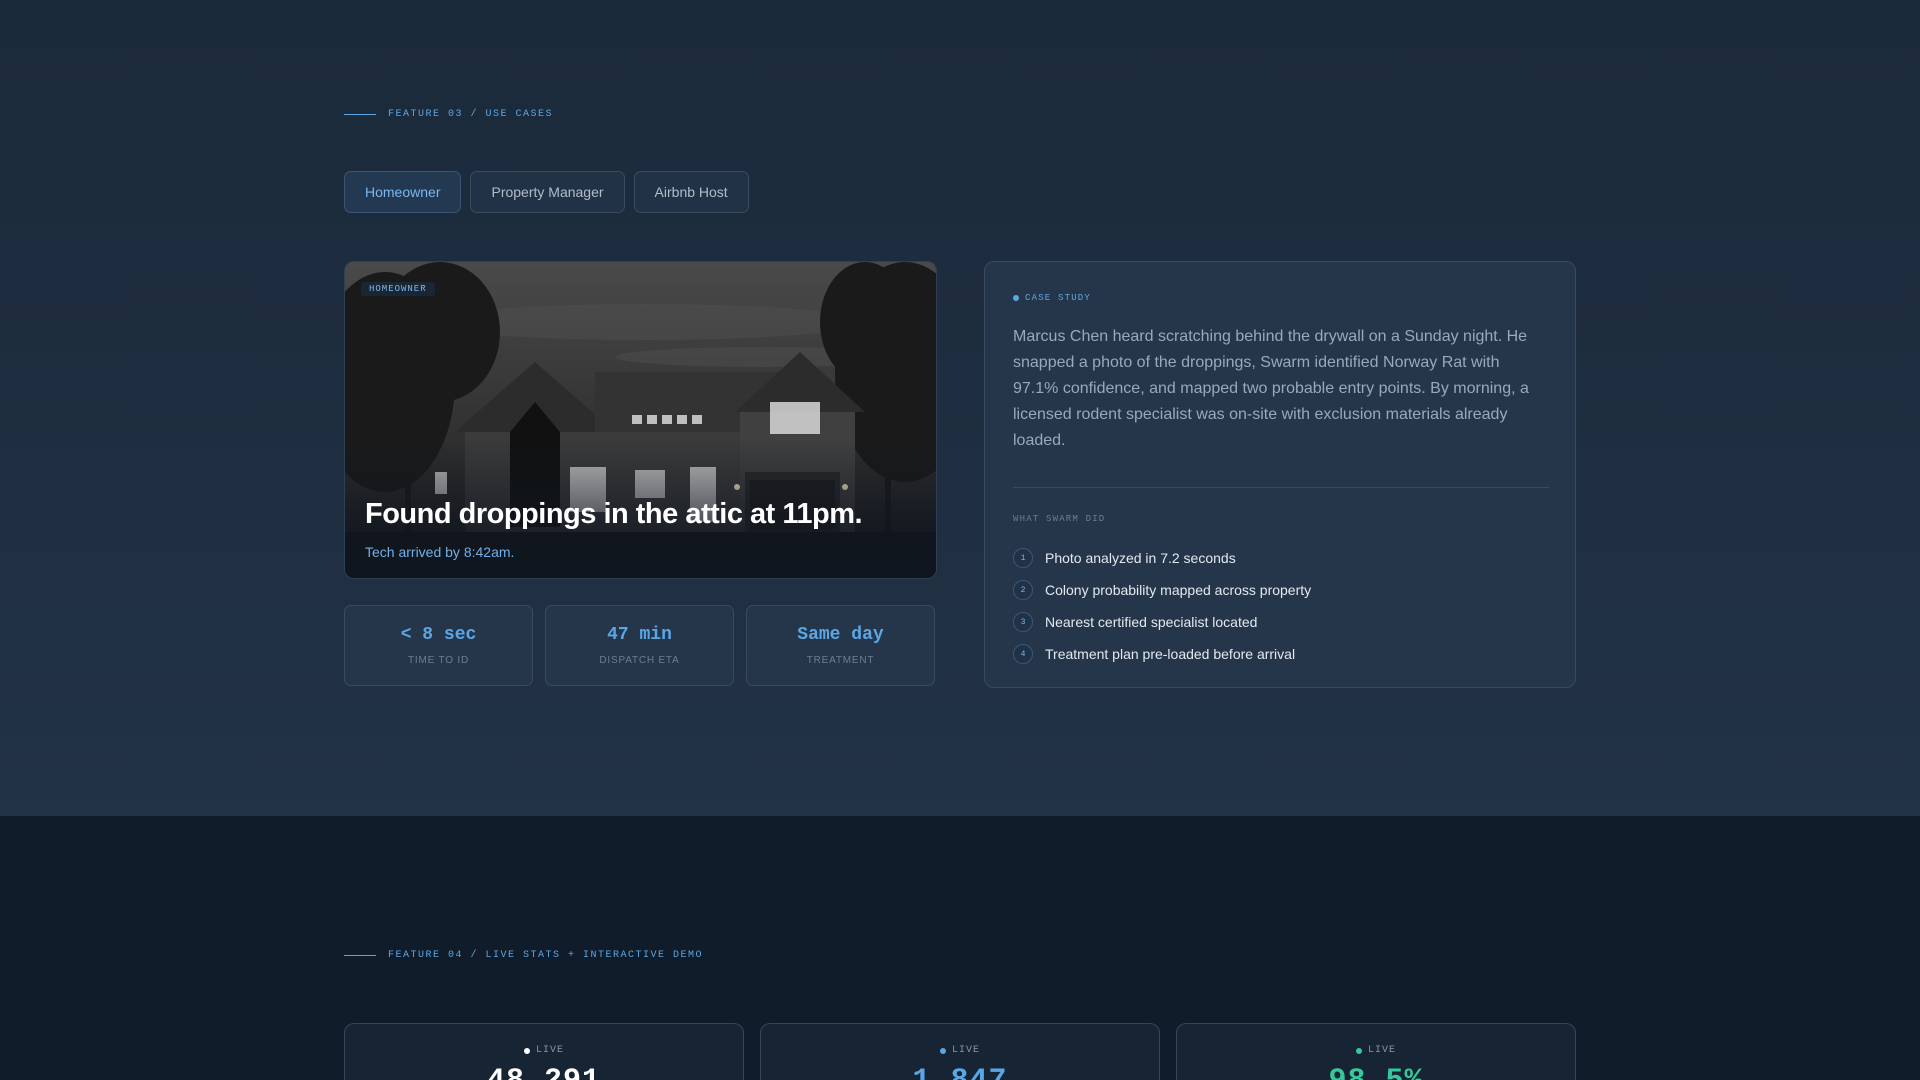 Image resolution: width=1920 pixels, height=1080 pixels. What do you see at coordinates (1023, 654) in the screenshot?
I see `step-number: 4` at bounding box center [1023, 654].